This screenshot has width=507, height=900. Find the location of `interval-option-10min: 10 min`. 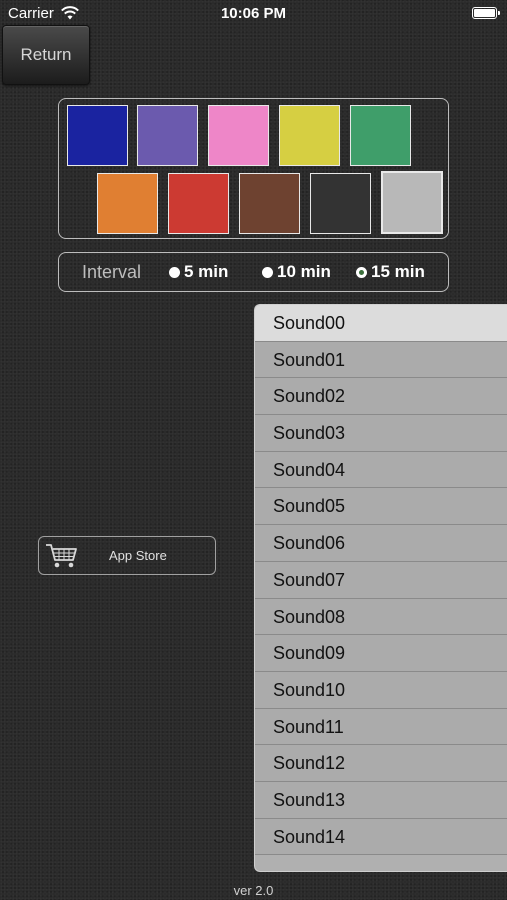

interval-option-10min: 10 min is located at coordinates (296, 272).